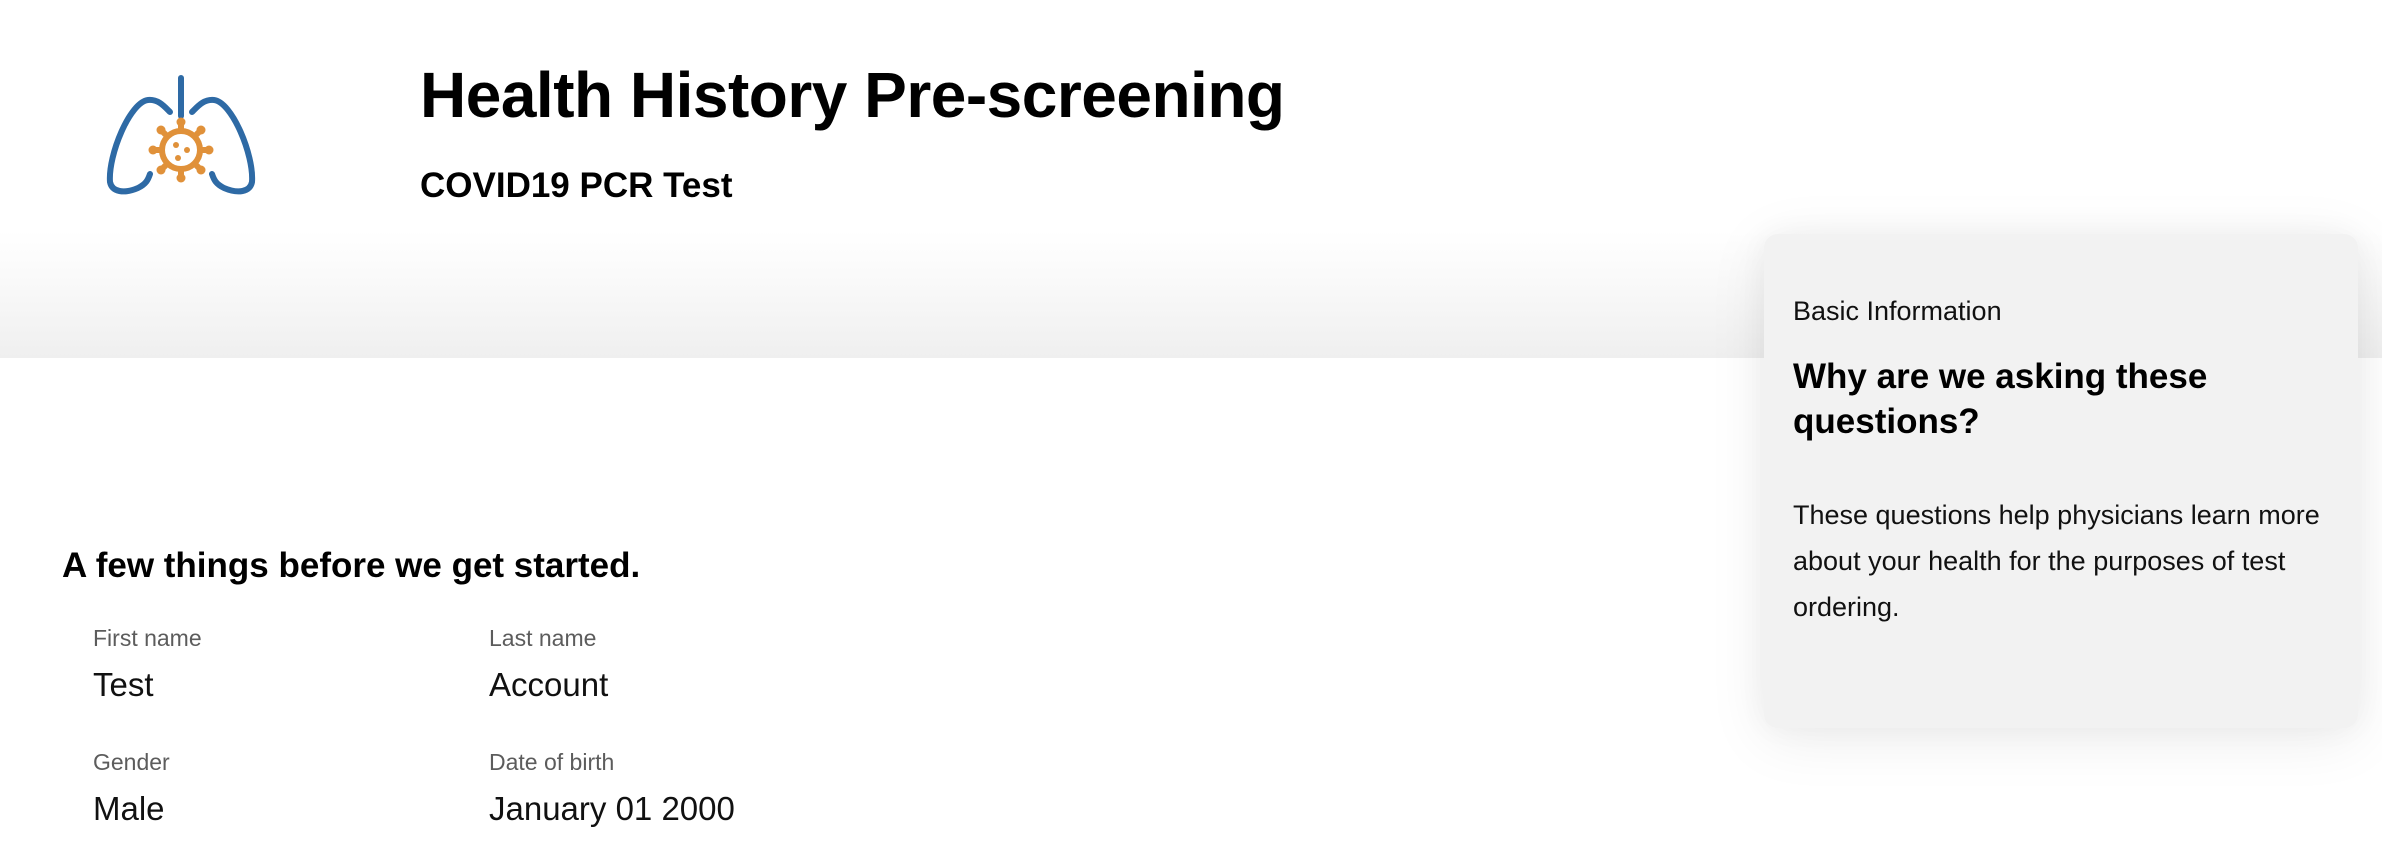 Image resolution: width=2382 pixels, height=848 pixels. Describe the element at coordinates (552, 762) in the screenshot. I see `date-of-birth-label: Date of birth` at that location.